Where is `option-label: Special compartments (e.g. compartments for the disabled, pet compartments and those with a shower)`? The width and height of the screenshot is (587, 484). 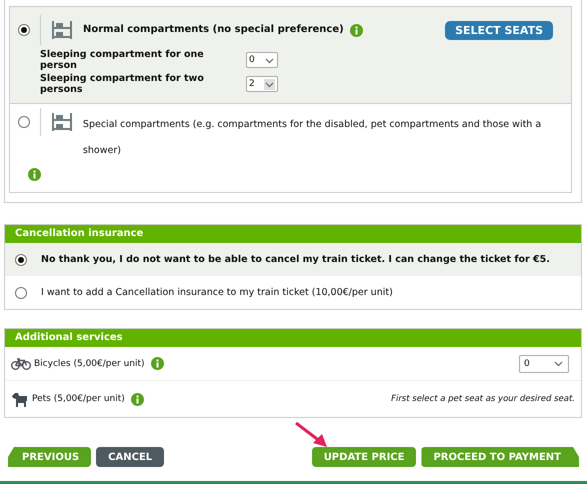
option-label: Special compartments (e.g. compartments for the disabled, pet compartments and those with a shower) is located at coordinates (312, 138).